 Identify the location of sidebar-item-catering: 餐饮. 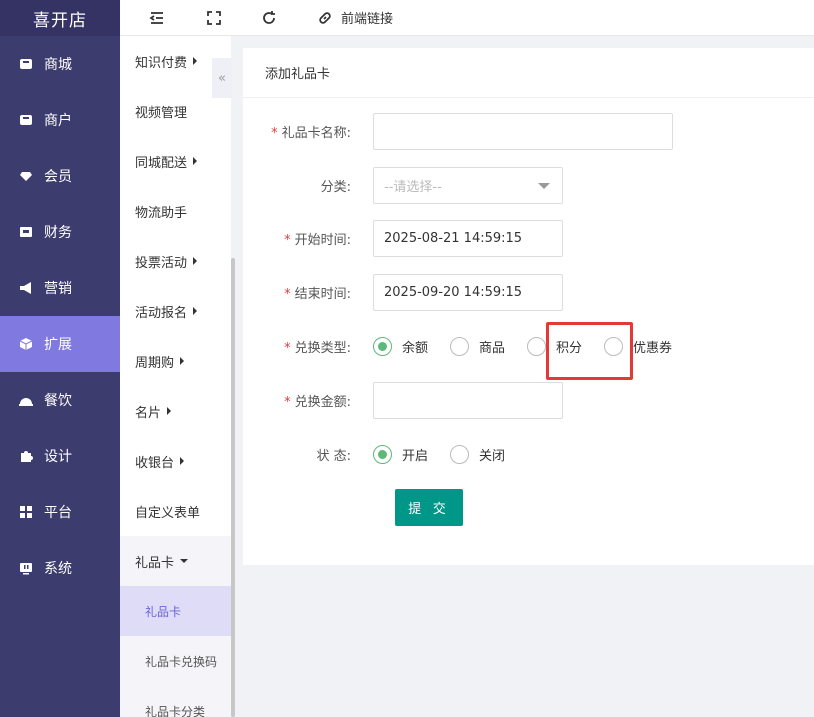
(60, 400).